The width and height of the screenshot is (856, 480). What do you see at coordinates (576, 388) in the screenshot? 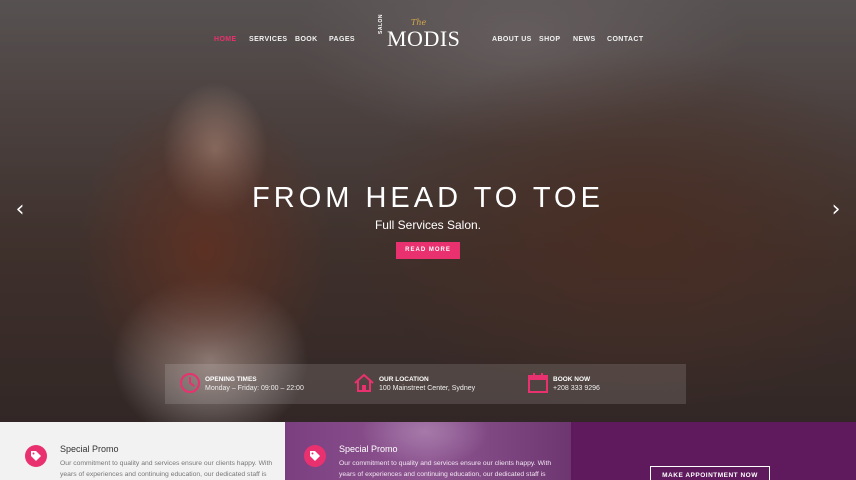
I see `info-value: +208 333 9296` at bounding box center [576, 388].